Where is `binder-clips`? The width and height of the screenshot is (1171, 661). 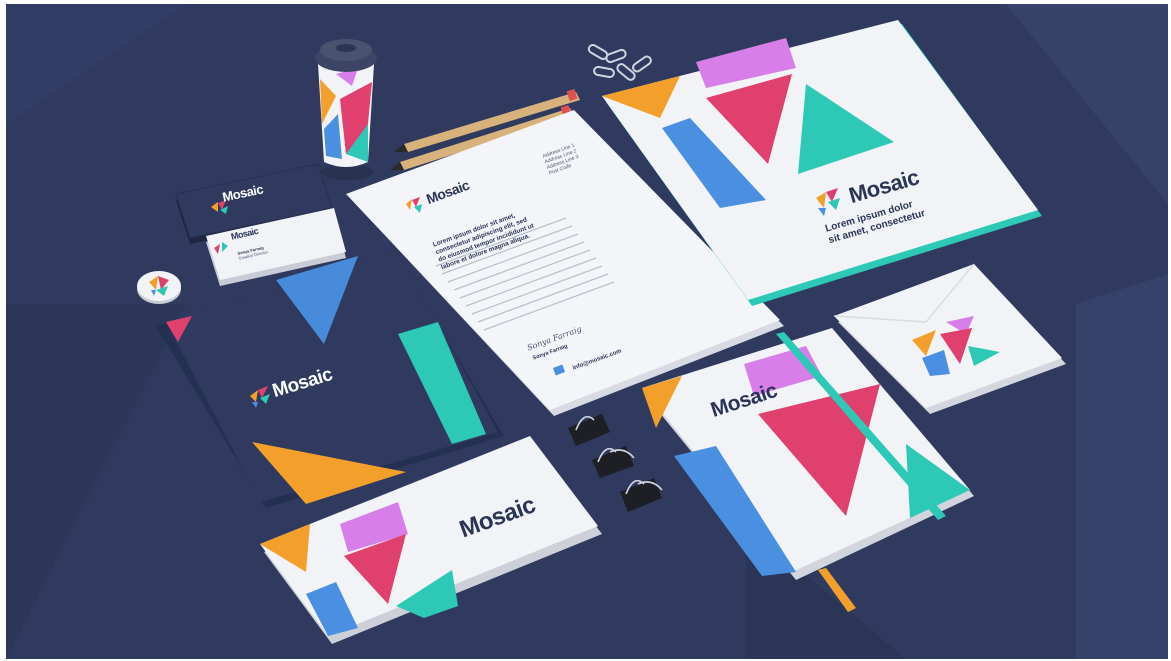
binder-clips is located at coordinates (615, 463).